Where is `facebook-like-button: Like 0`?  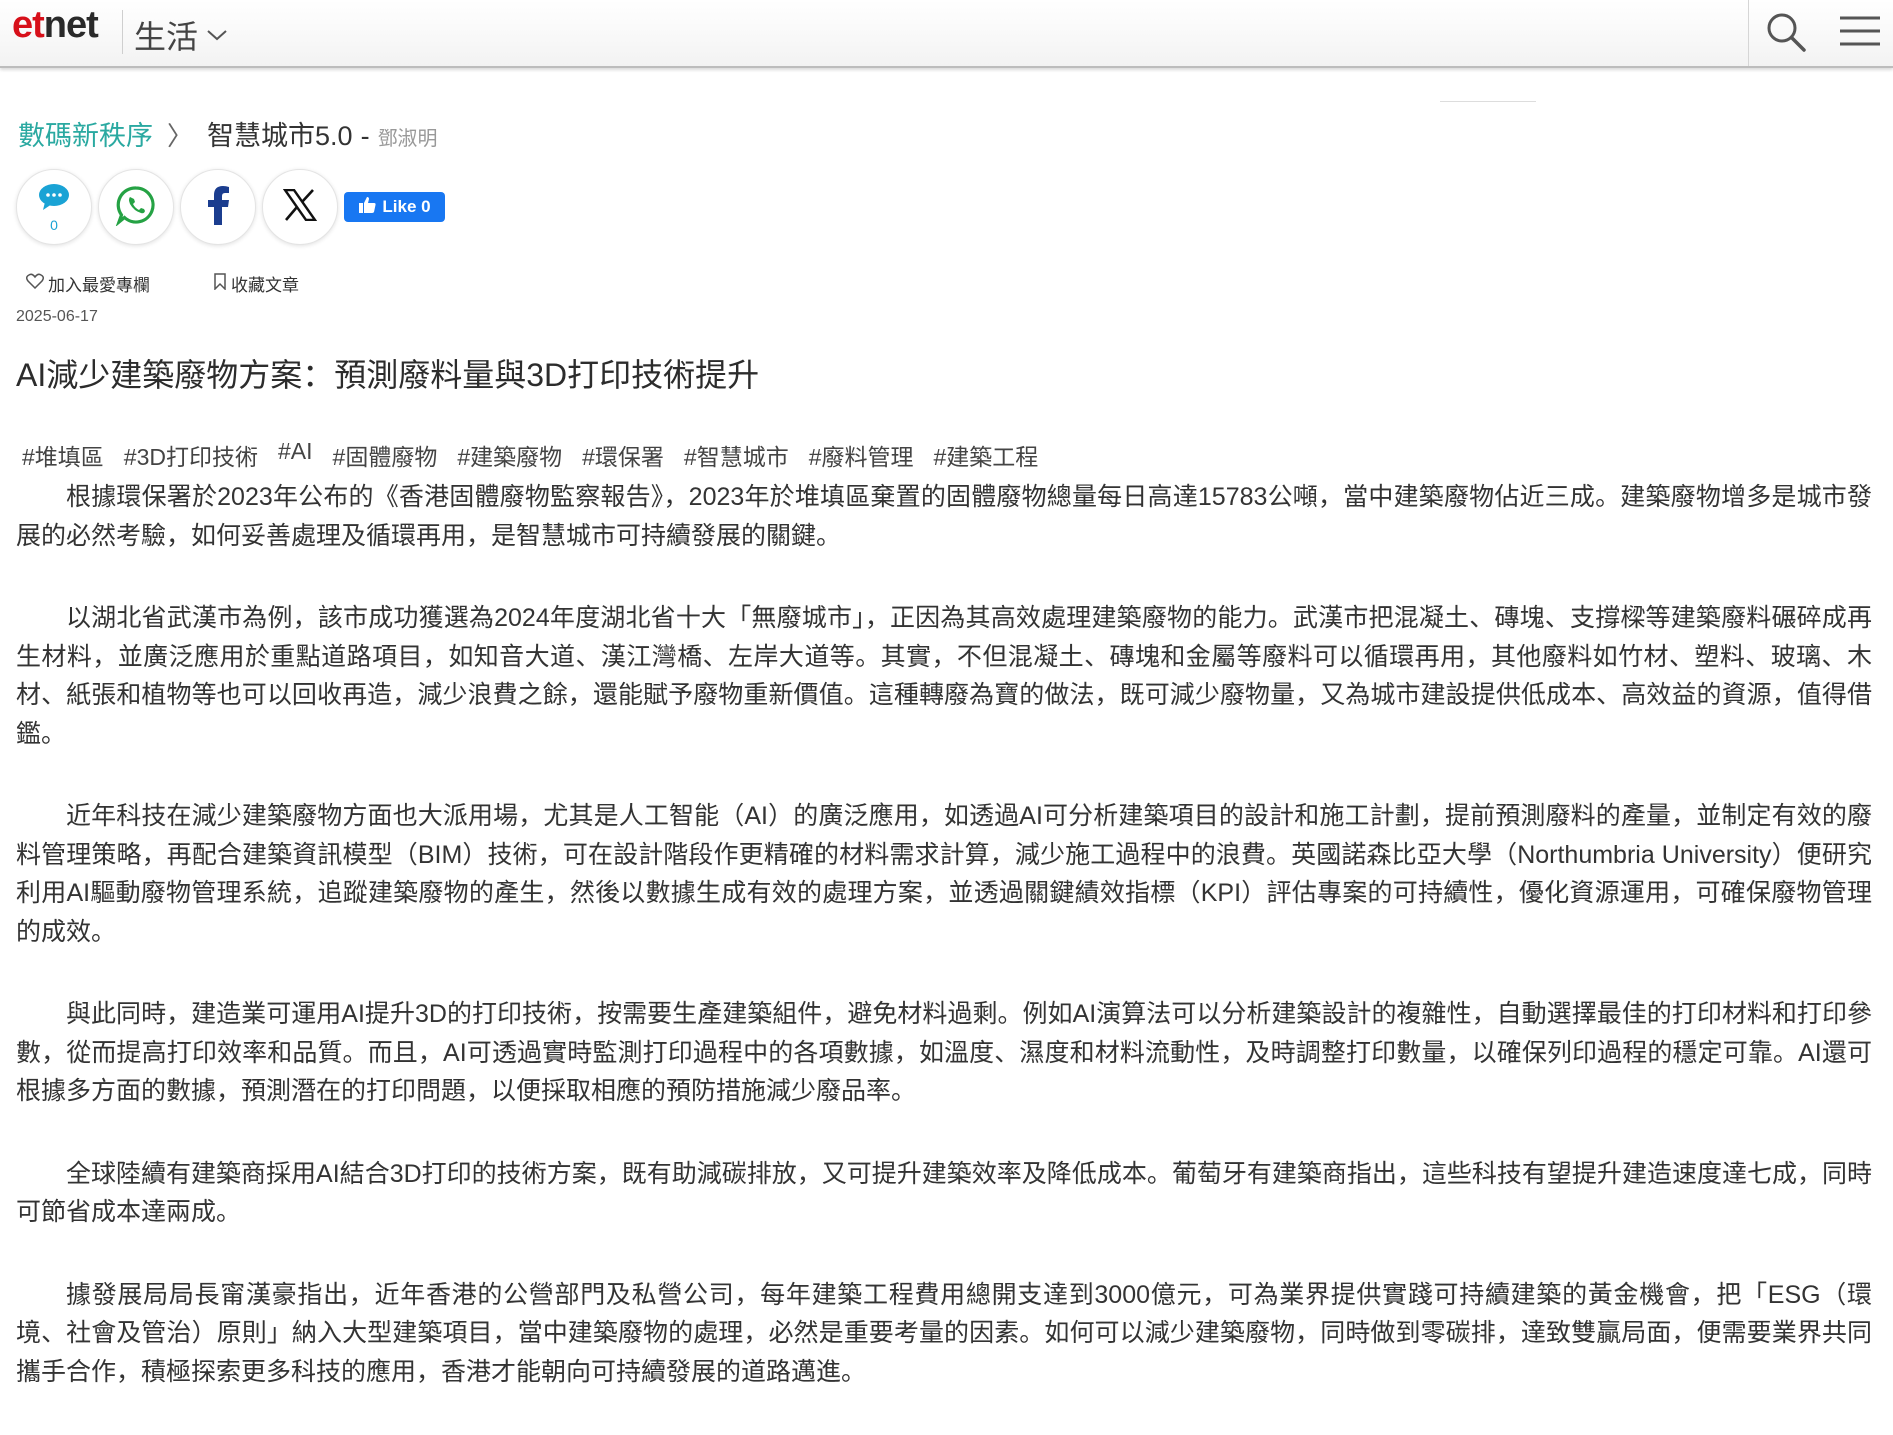 facebook-like-button: Like 0 is located at coordinates (394, 207).